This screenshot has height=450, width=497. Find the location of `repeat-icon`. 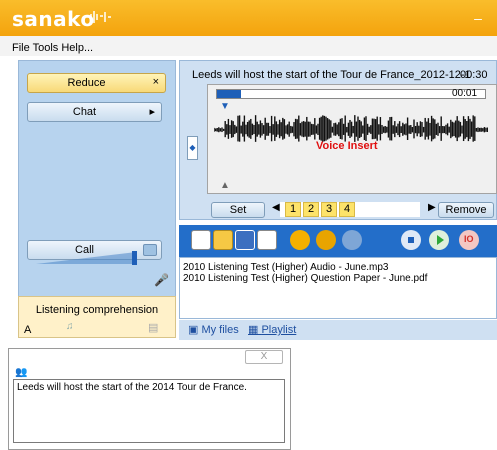

repeat-icon is located at coordinates (326, 240).